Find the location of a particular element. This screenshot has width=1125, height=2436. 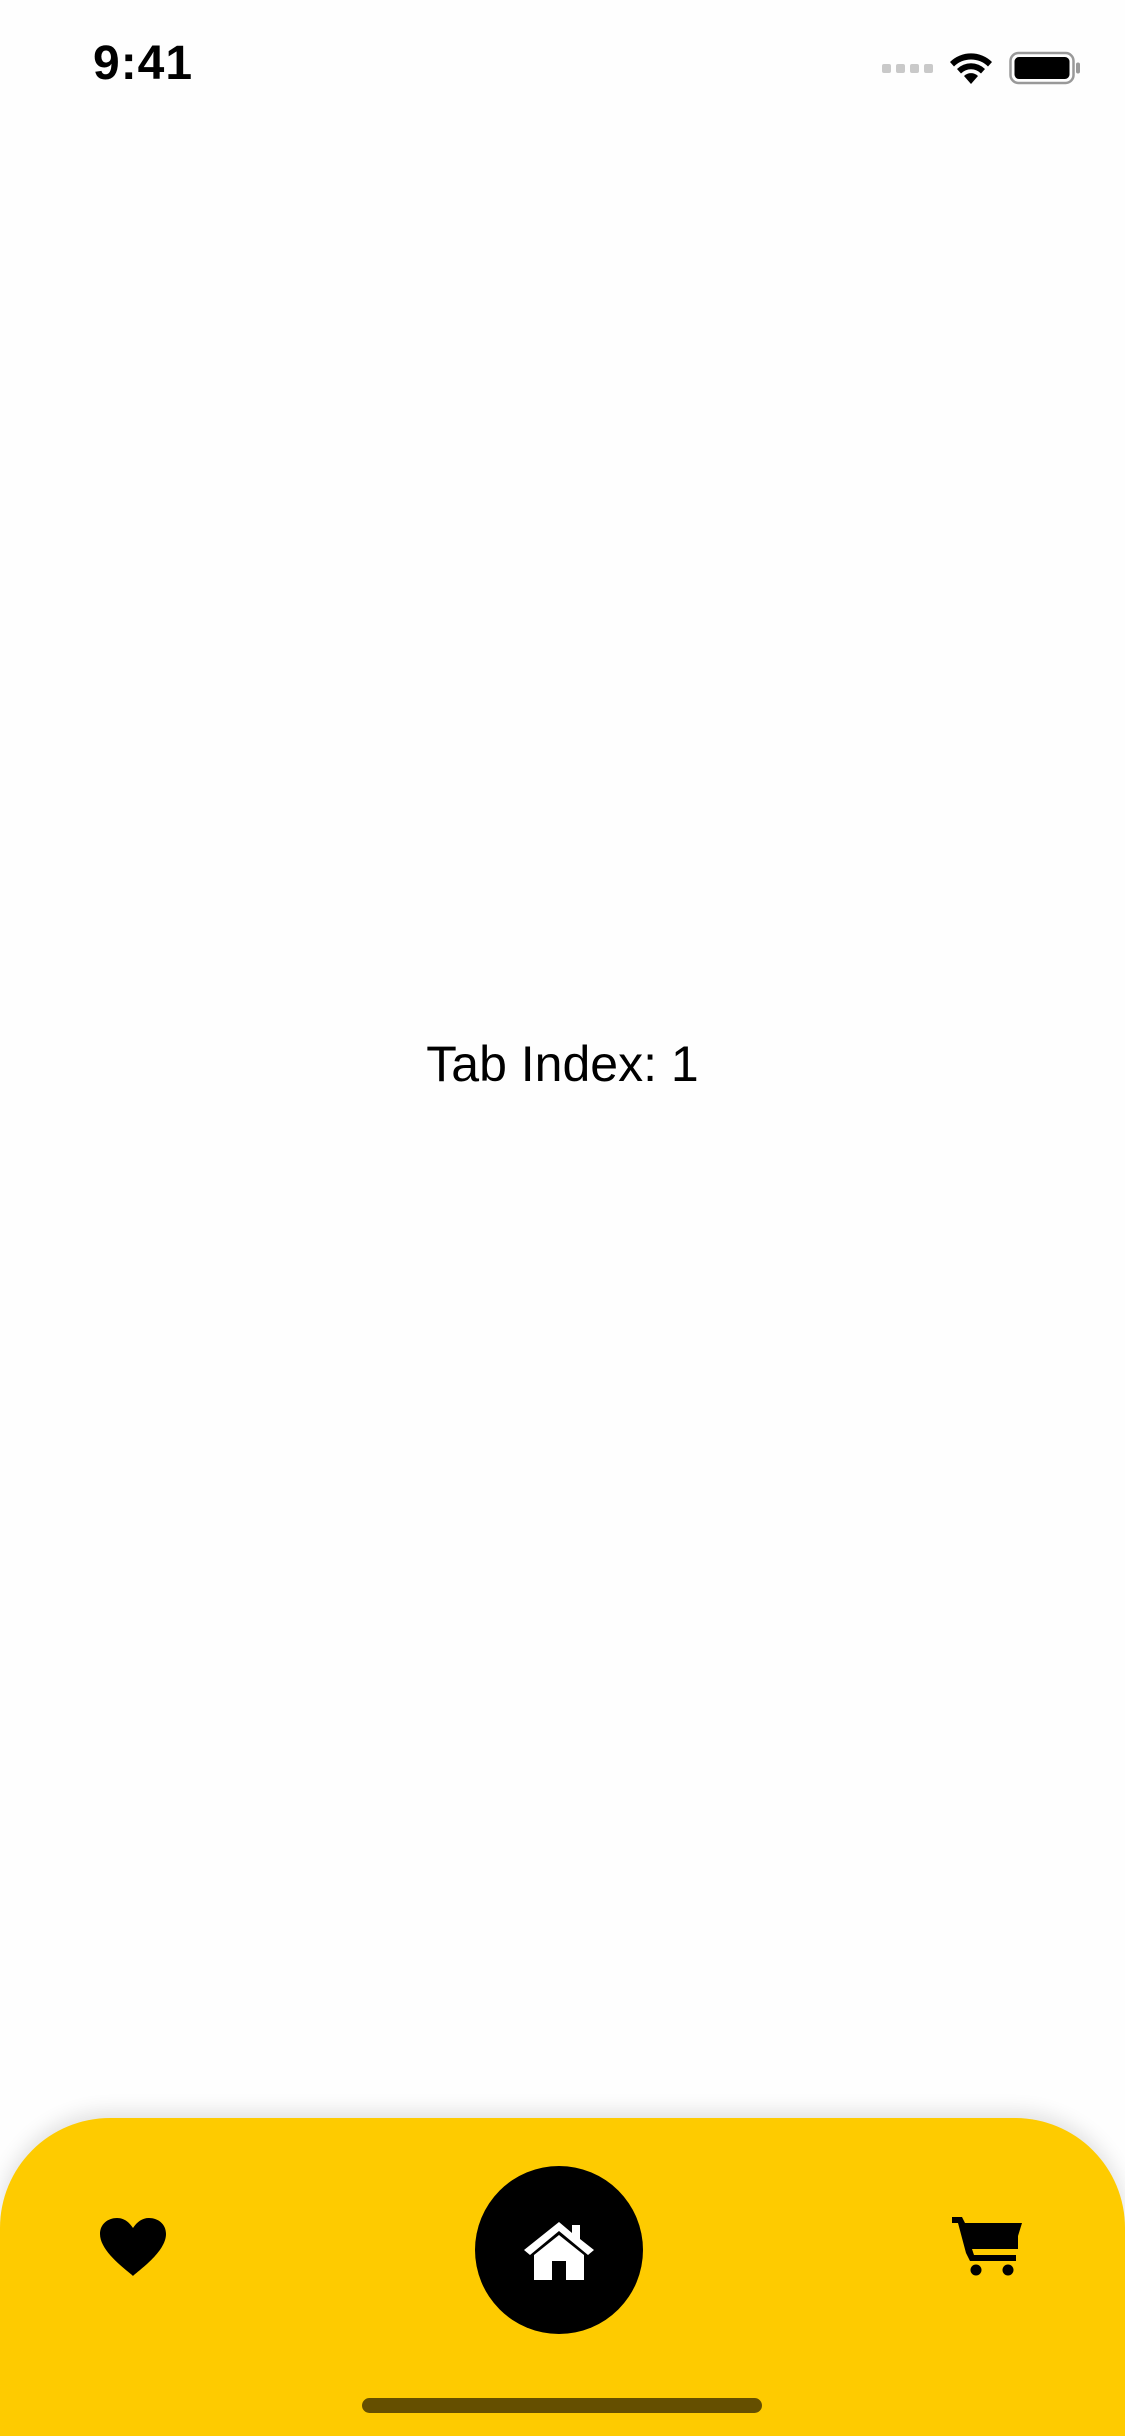

battery-icon is located at coordinates (1044, 68).